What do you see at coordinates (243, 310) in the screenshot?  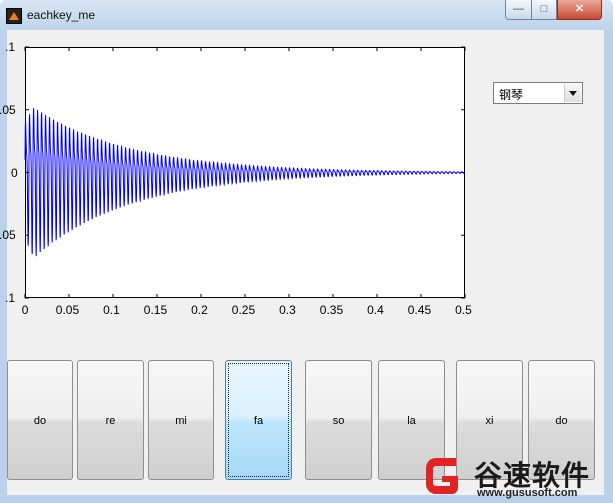 I see `x-tick-label: 0.25` at bounding box center [243, 310].